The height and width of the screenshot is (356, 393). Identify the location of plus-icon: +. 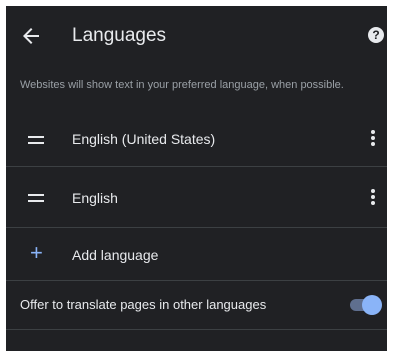
(36, 252).